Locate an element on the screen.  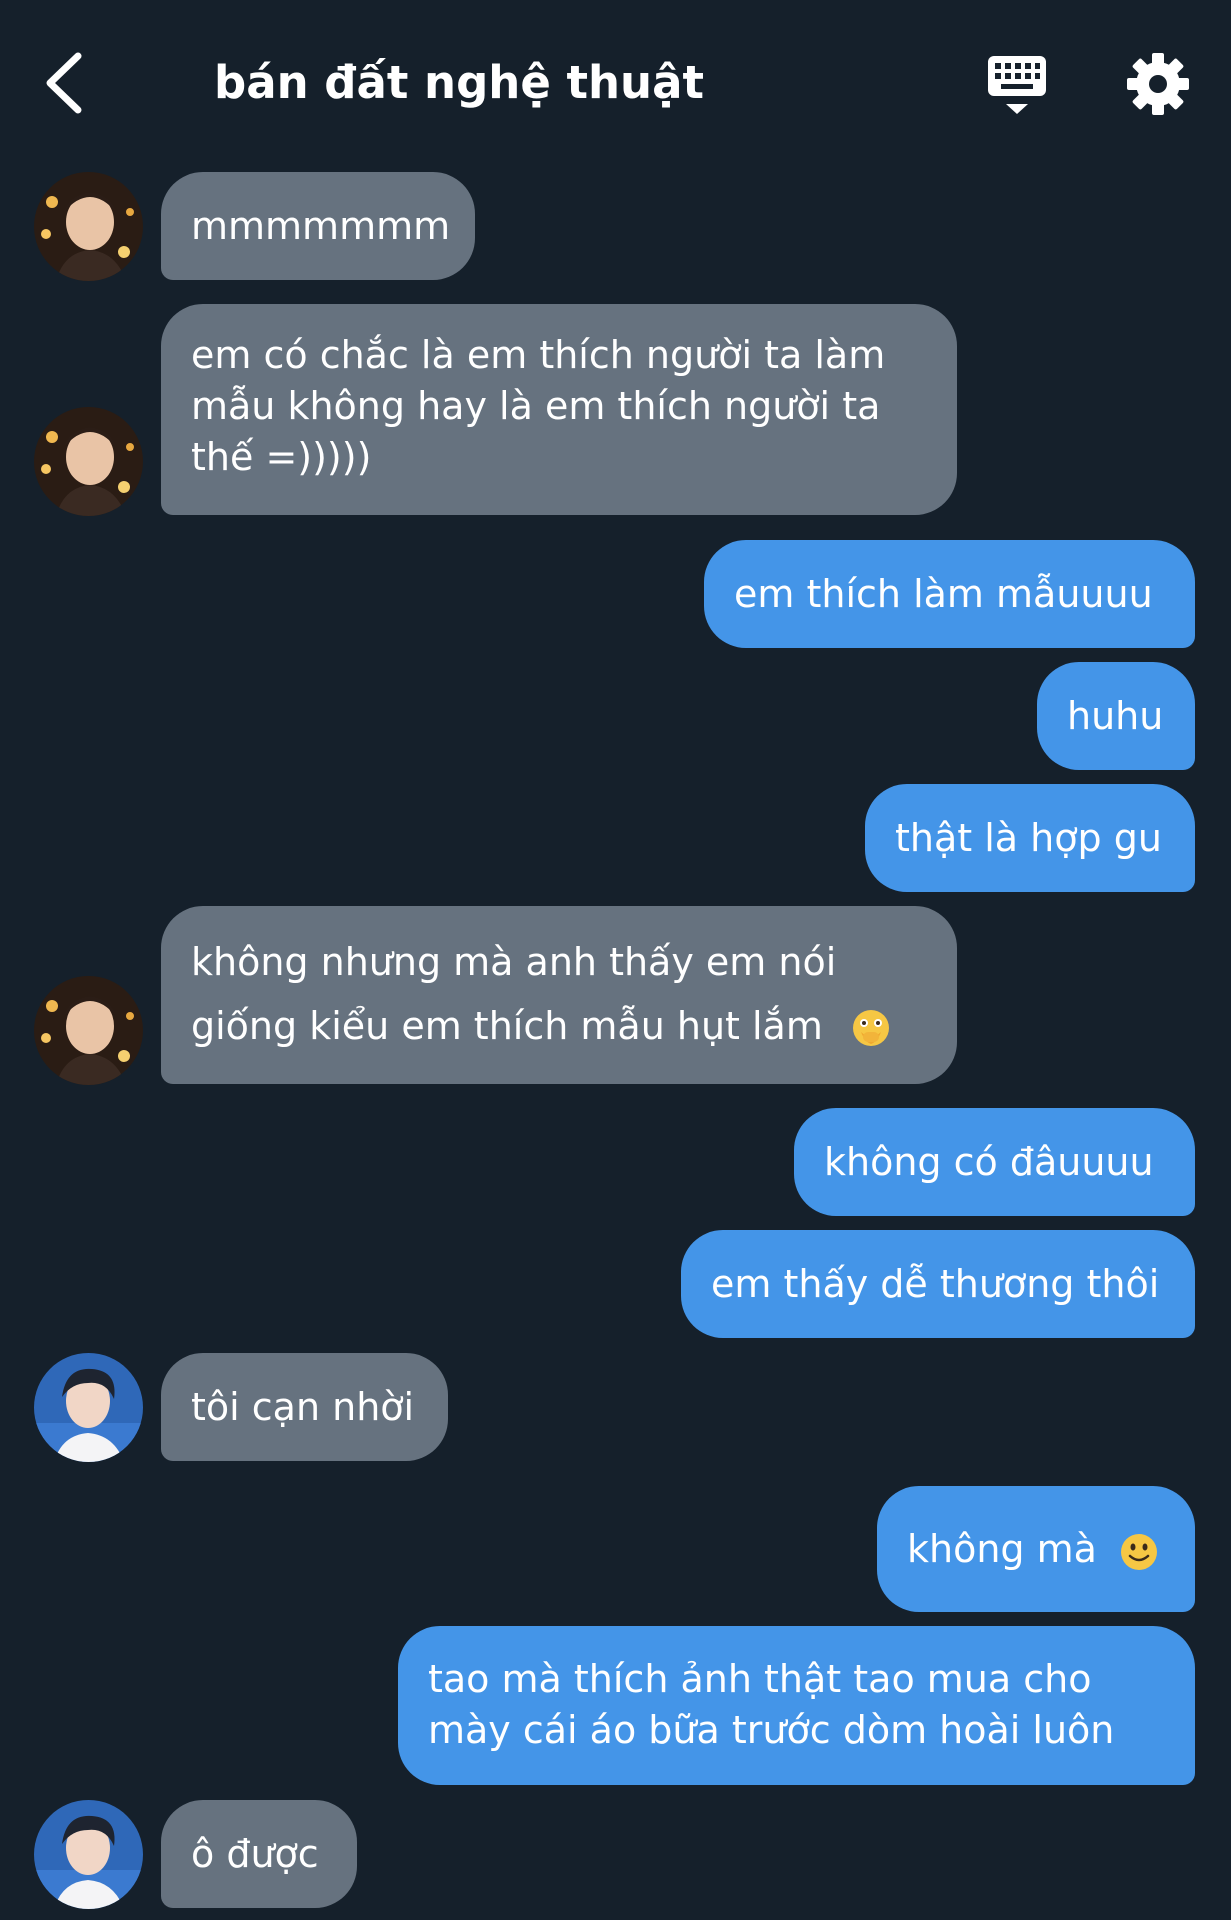
message-text: thật là hợp gu is located at coordinates (1028, 838).